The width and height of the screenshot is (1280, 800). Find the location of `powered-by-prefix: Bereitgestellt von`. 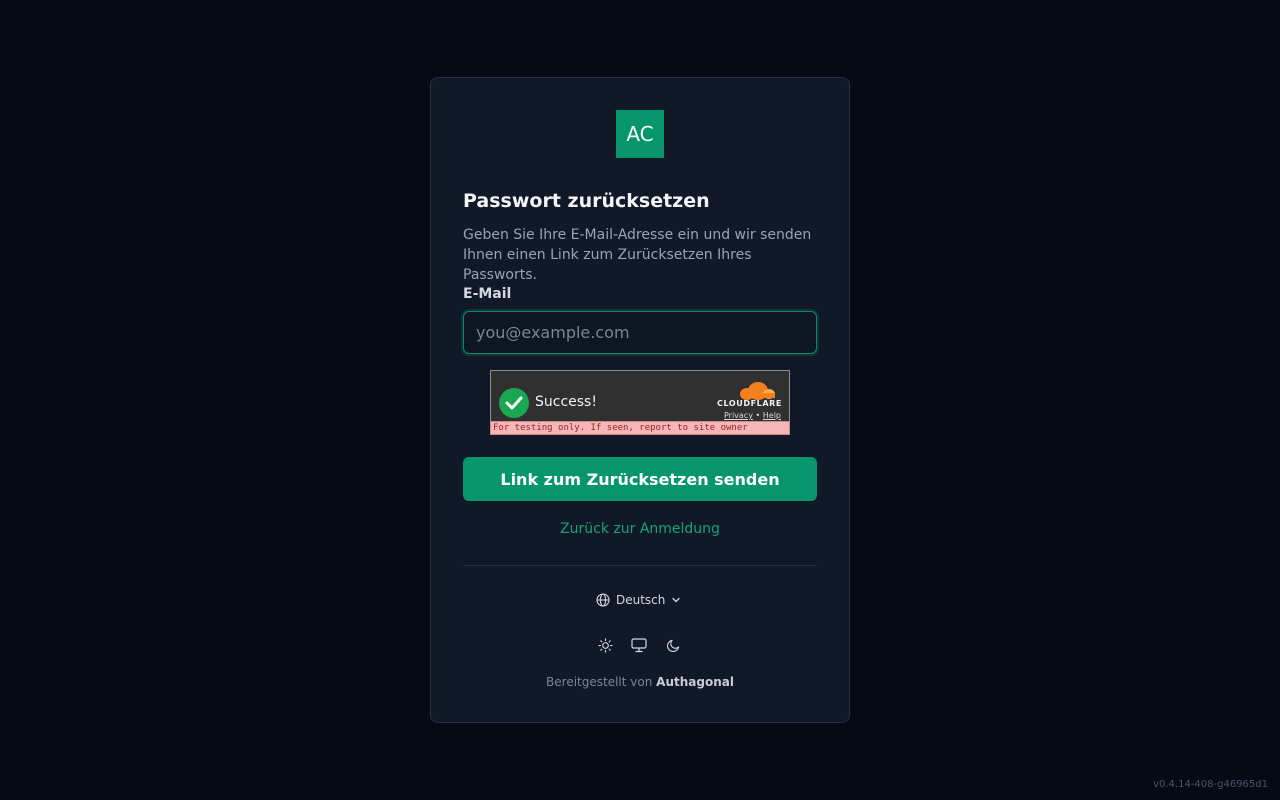

powered-by-prefix: Bereitgestellt von is located at coordinates (599, 682).